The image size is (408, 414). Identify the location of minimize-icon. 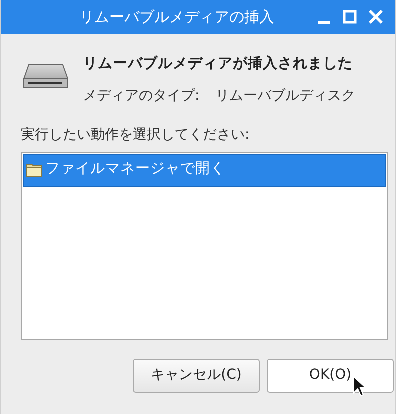
(324, 22).